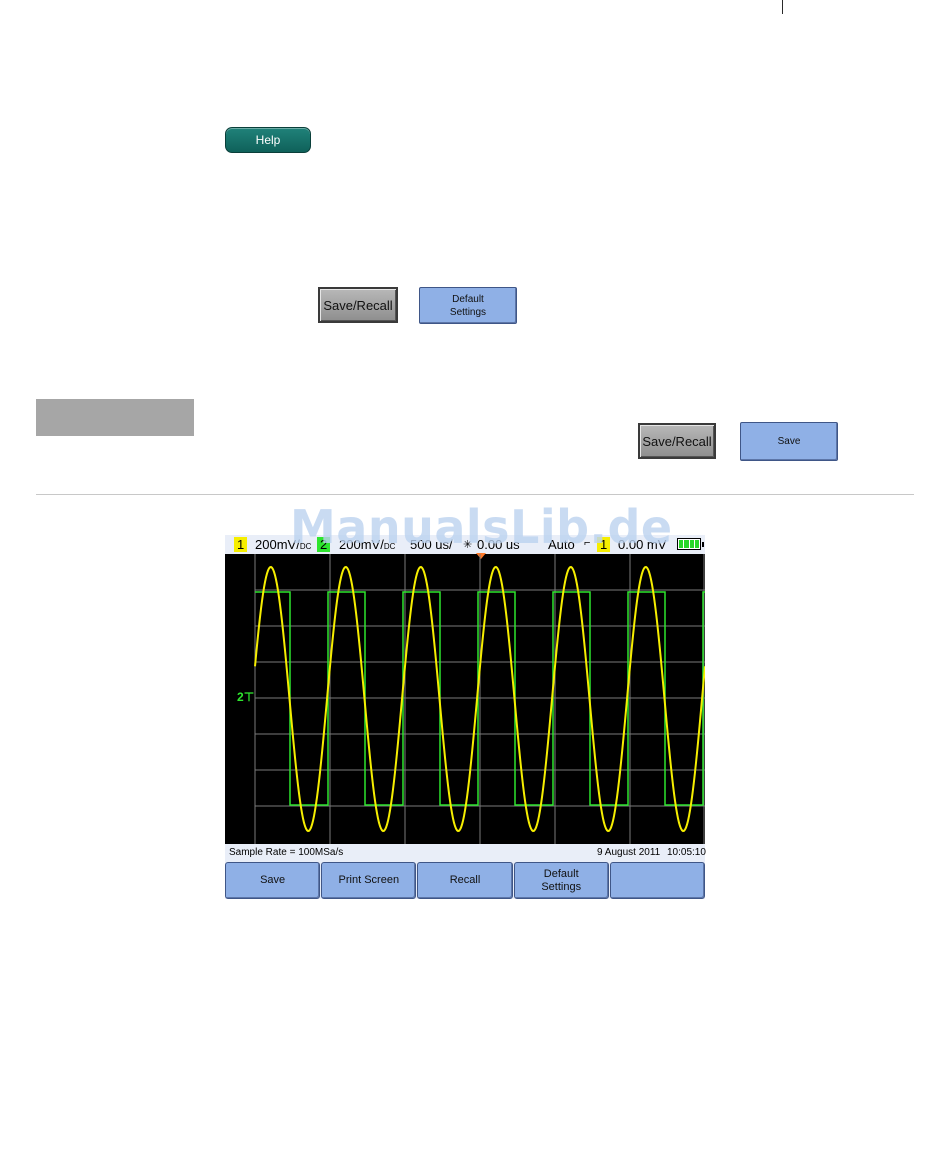 The image size is (950, 1165). Describe the element at coordinates (475, 494) in the screenshot. I see `section-divider` at that location.